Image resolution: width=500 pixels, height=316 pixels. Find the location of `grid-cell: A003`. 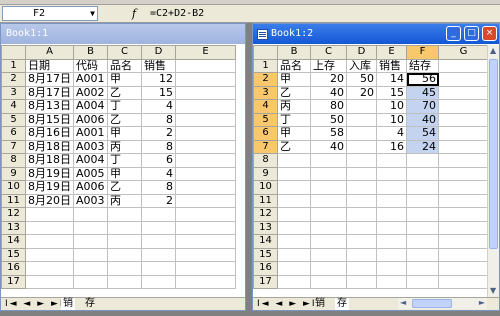

grid-cell: A003 is located at coordinates (90, 200).